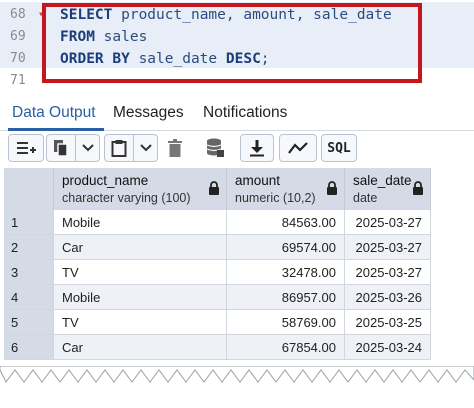  What do you see at coordinates (56, 129) in the screenshot?
I see `active-tab-indicator` at bounding box center [56, 129].